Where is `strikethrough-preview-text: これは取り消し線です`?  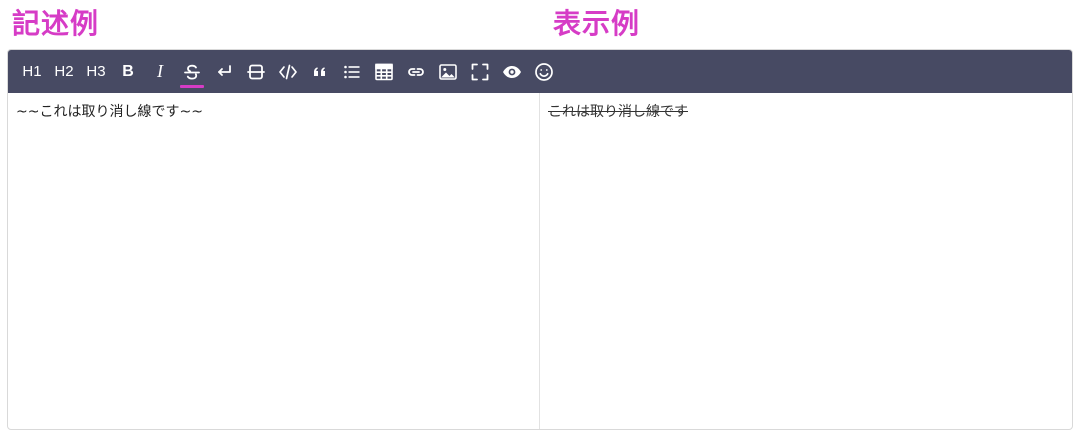 strikethrough-preview-text: これは取り消し線です is located at coordinates (618, 112).